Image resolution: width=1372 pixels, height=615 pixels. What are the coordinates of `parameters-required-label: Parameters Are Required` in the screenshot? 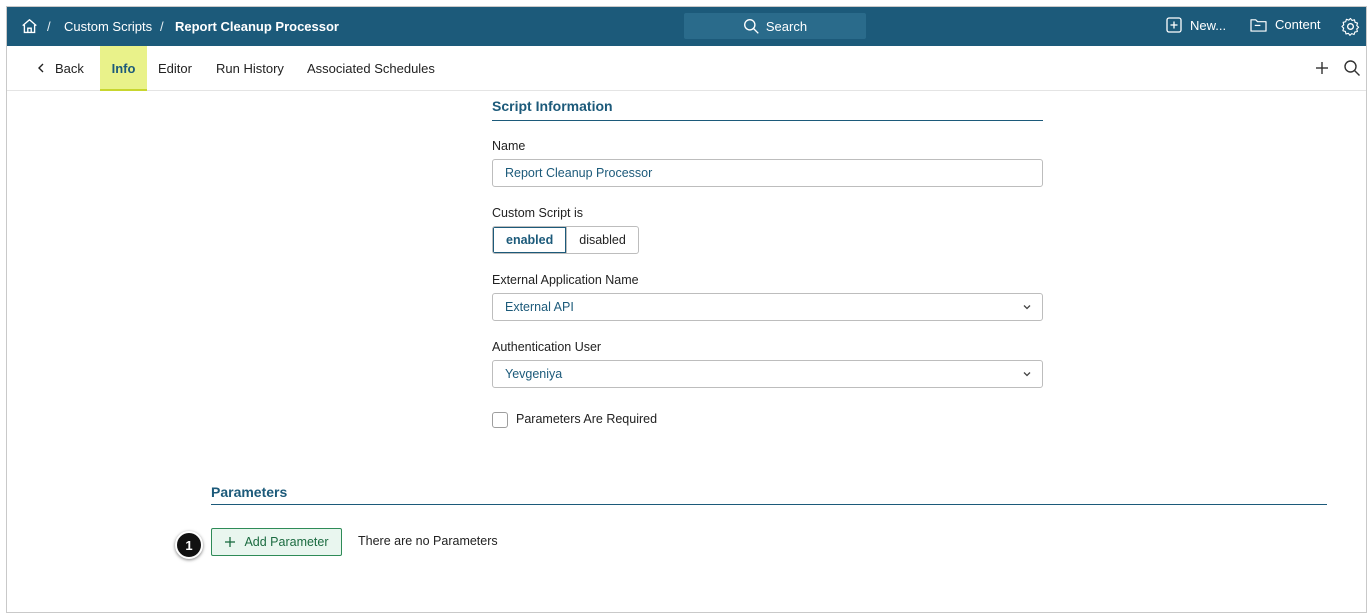 It's located at (587, 419).